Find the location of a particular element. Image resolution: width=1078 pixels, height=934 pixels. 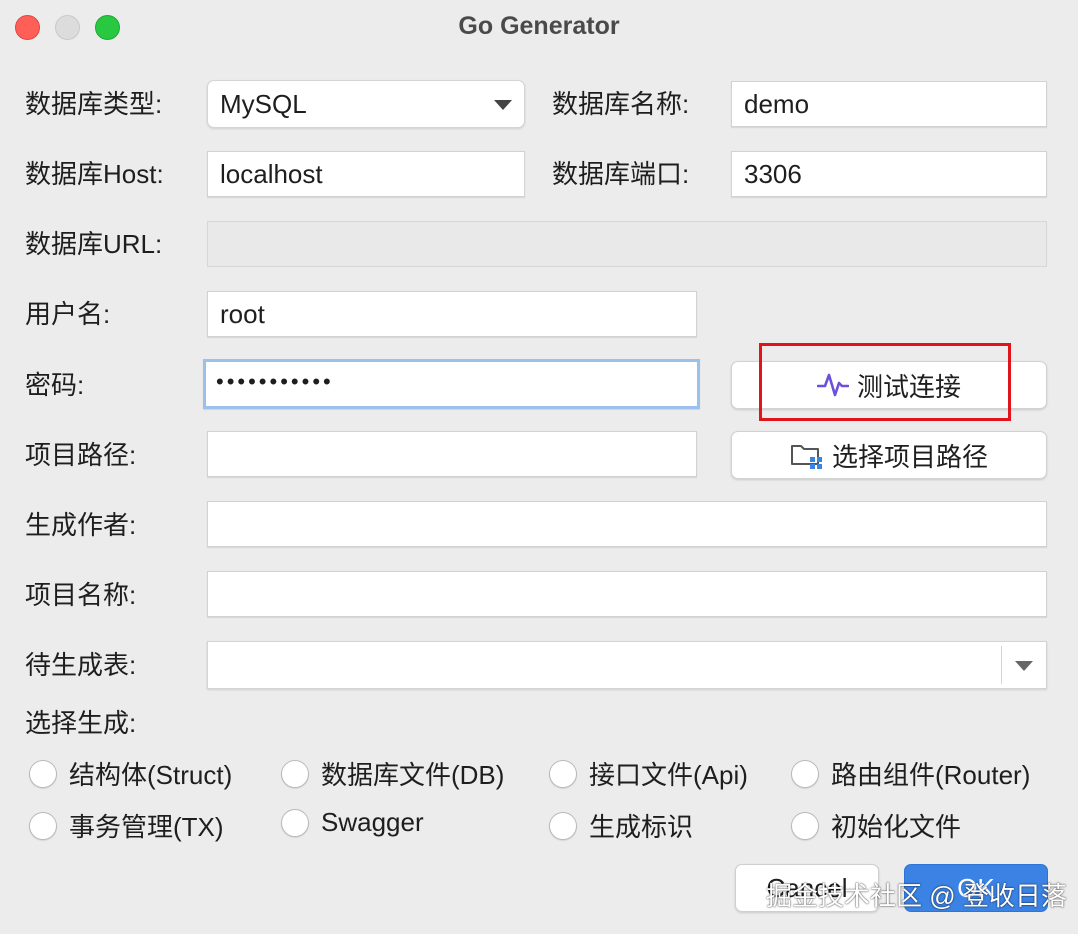

watermark: 掘金技术社区 @ 登收日落 is located at coordinates (916, 896).